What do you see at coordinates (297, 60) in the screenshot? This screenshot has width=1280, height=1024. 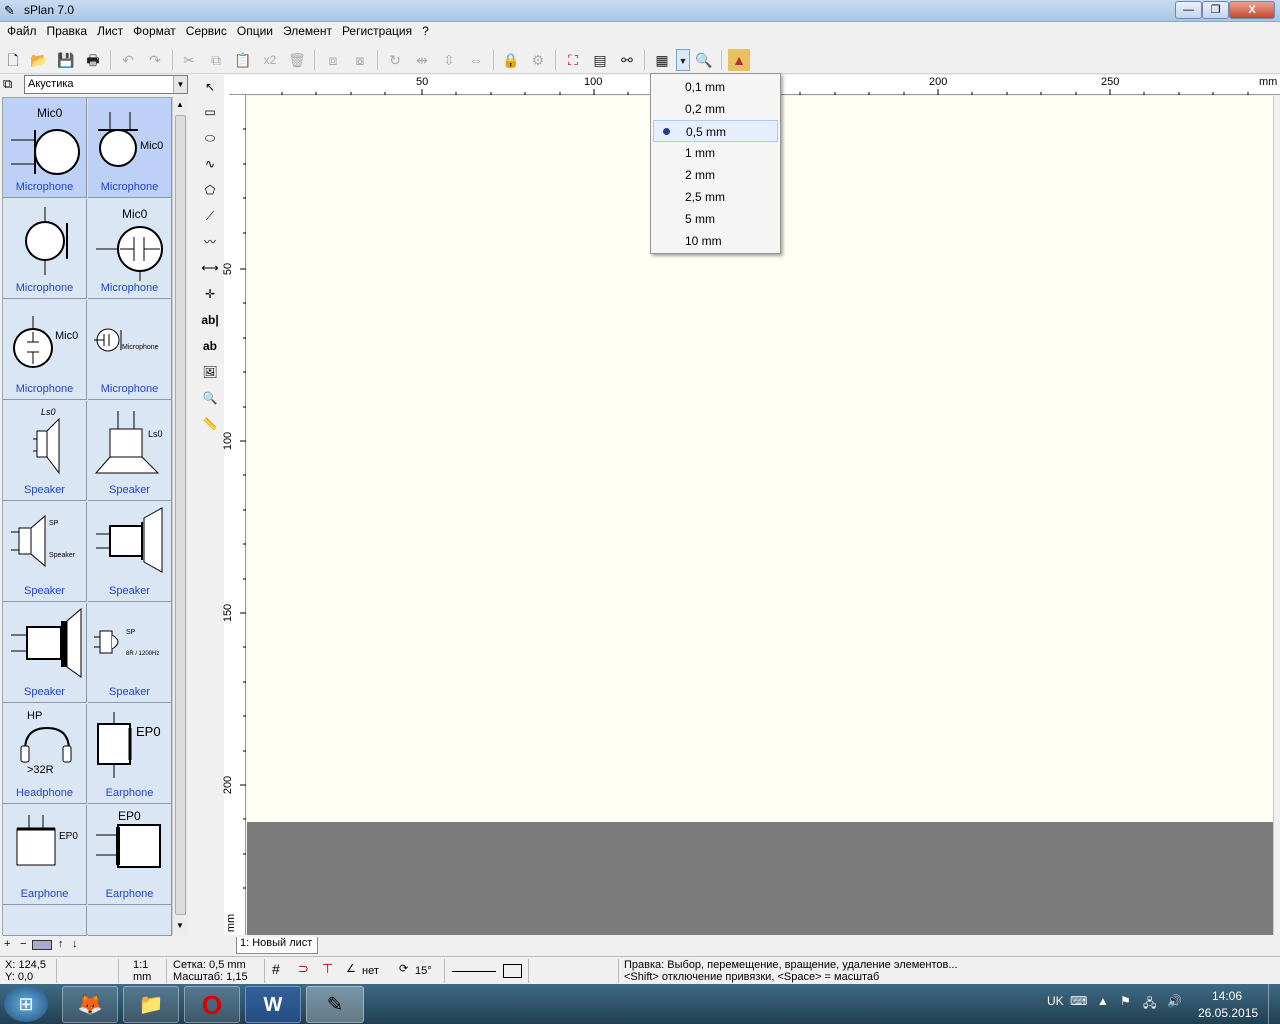 I see `delete-icon: 🗑` at bounding box center [297, 60].